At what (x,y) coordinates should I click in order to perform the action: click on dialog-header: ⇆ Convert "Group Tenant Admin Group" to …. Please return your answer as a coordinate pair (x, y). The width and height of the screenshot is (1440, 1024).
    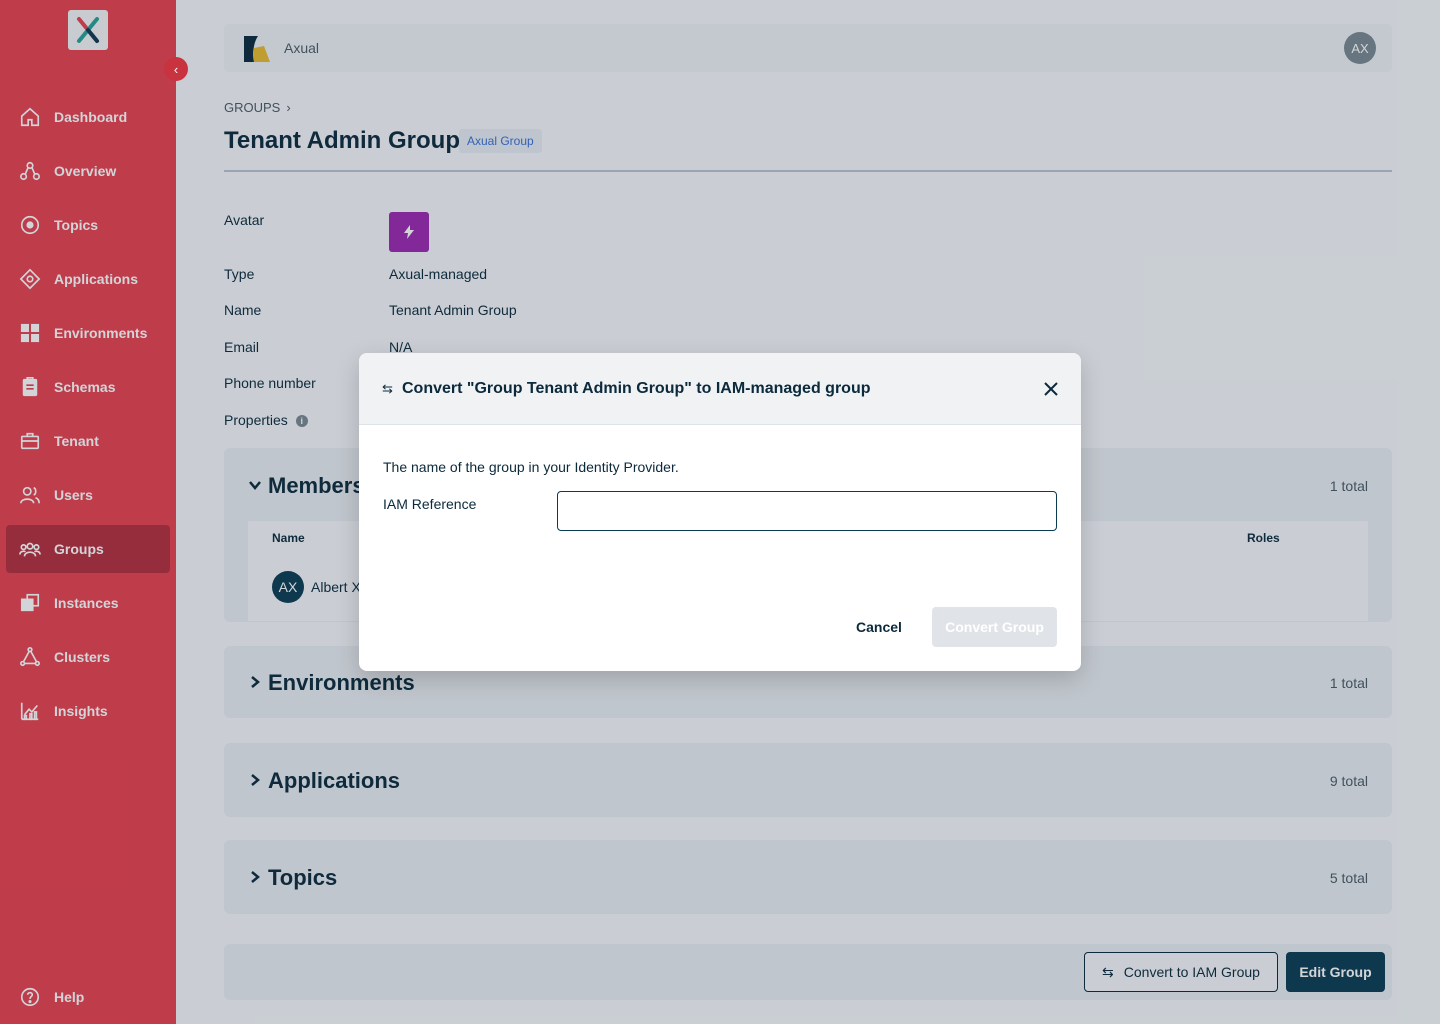
    Looking at the image, I should click on (720, 389).